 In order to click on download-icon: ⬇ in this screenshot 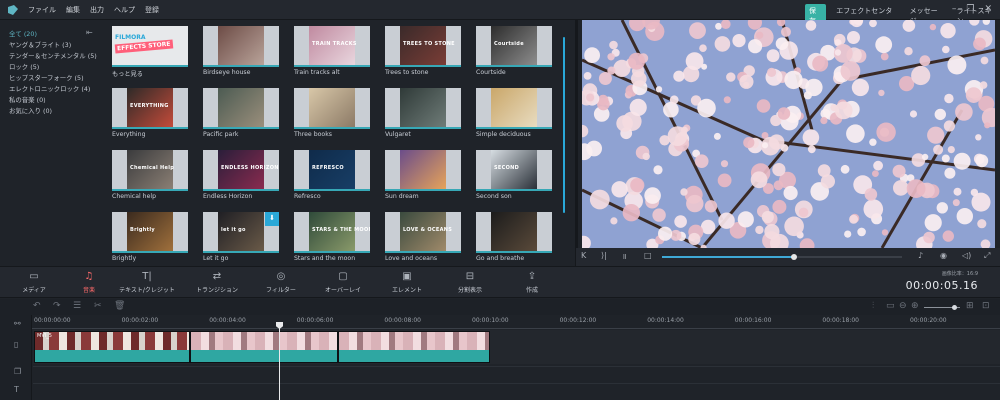, I will do `click(272, 219)`.